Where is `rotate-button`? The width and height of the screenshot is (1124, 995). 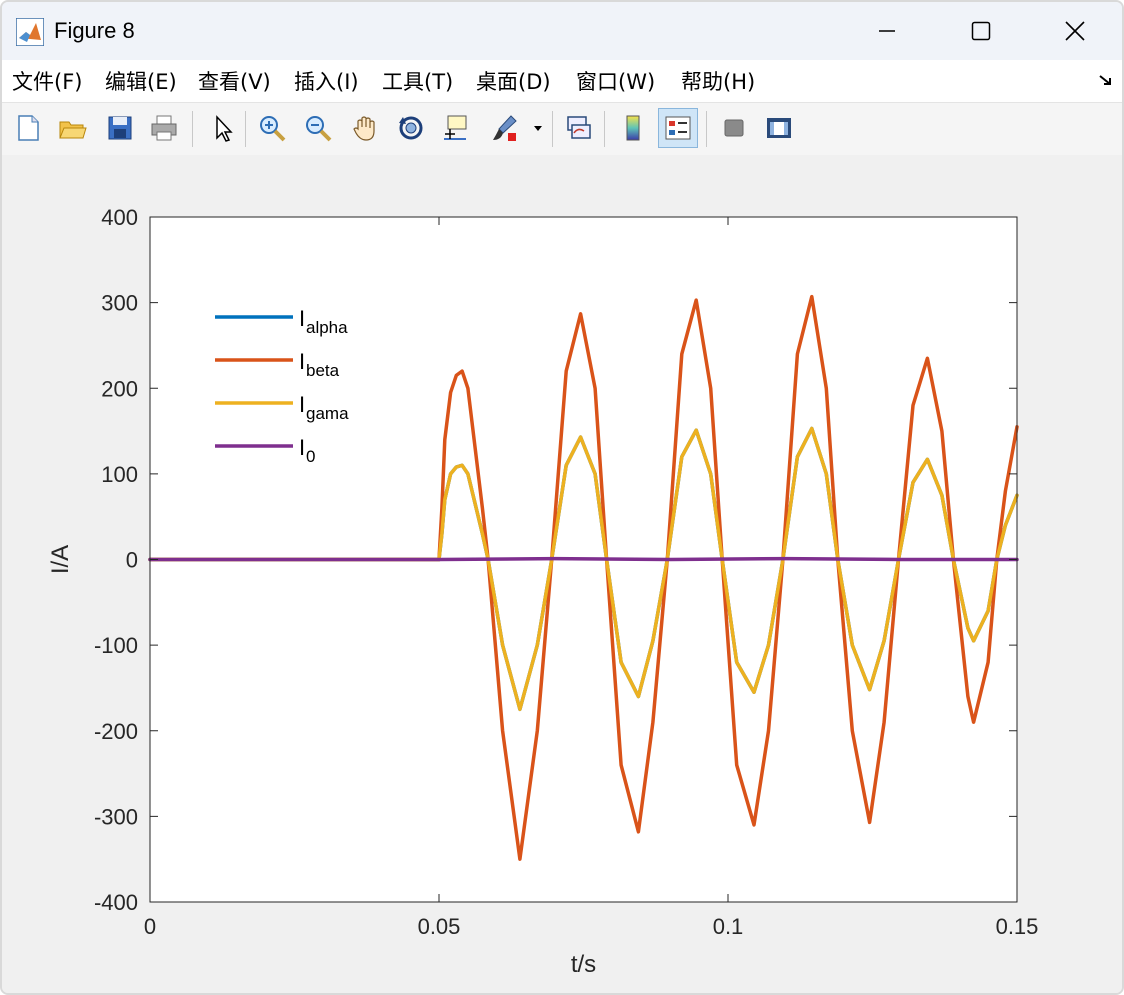
rotate-button is located at coordinates (411, 128).